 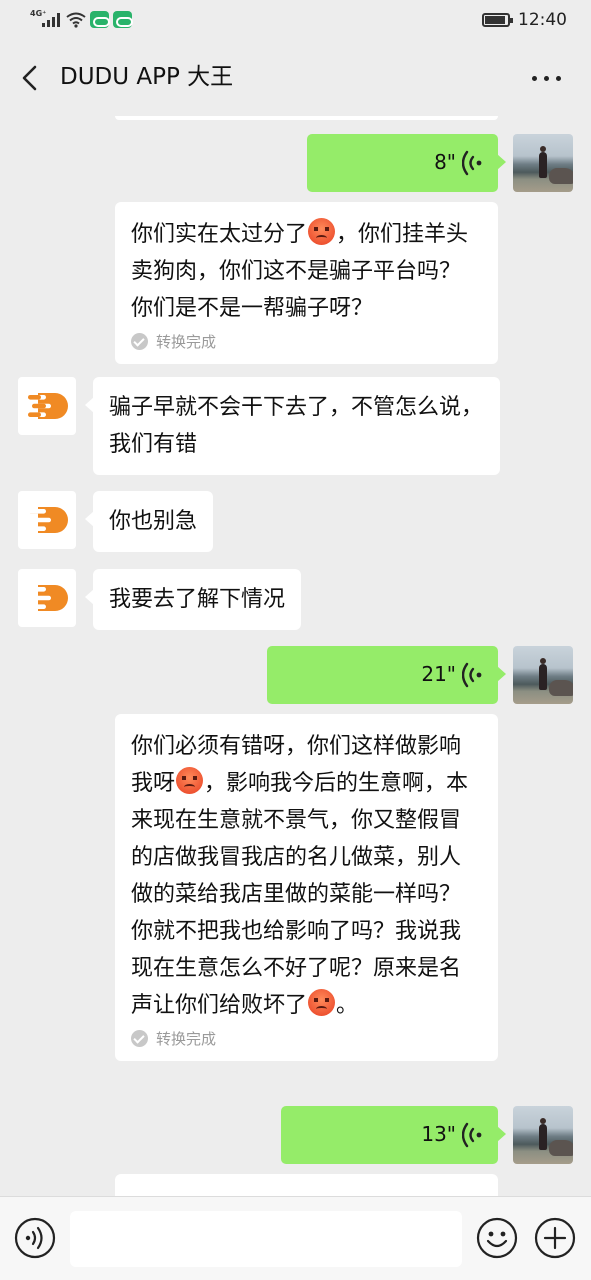 I want to click on transcript-text: 你们实在太过分了 ，你们挂羊头卖狗肉，你们这不是骗子平台吗？你们是不是一帮骗子呀？, so click(x=306, y=271).